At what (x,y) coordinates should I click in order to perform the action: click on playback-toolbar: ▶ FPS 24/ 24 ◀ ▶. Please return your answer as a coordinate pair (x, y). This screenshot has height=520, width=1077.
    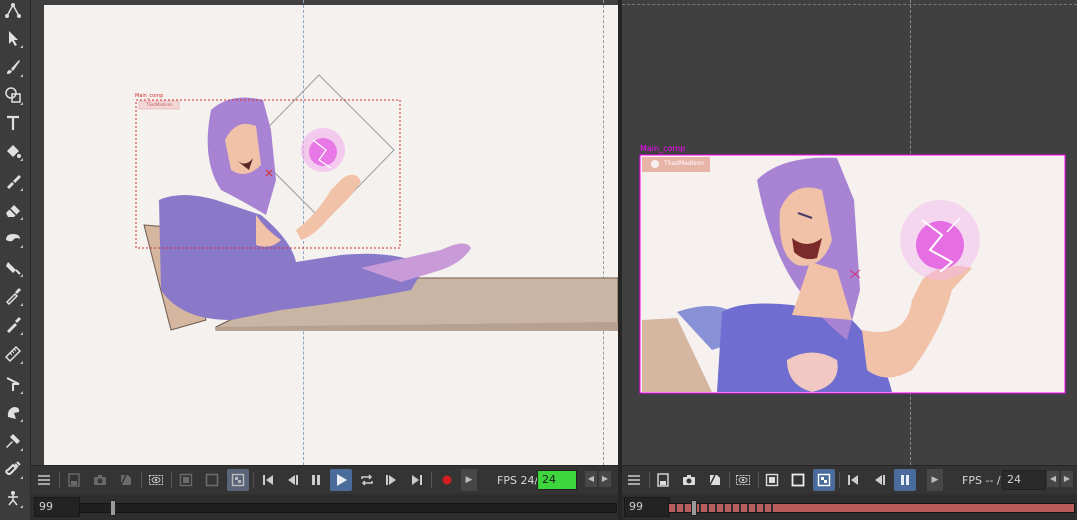
    Looking at the image, I should click on (324, 479).